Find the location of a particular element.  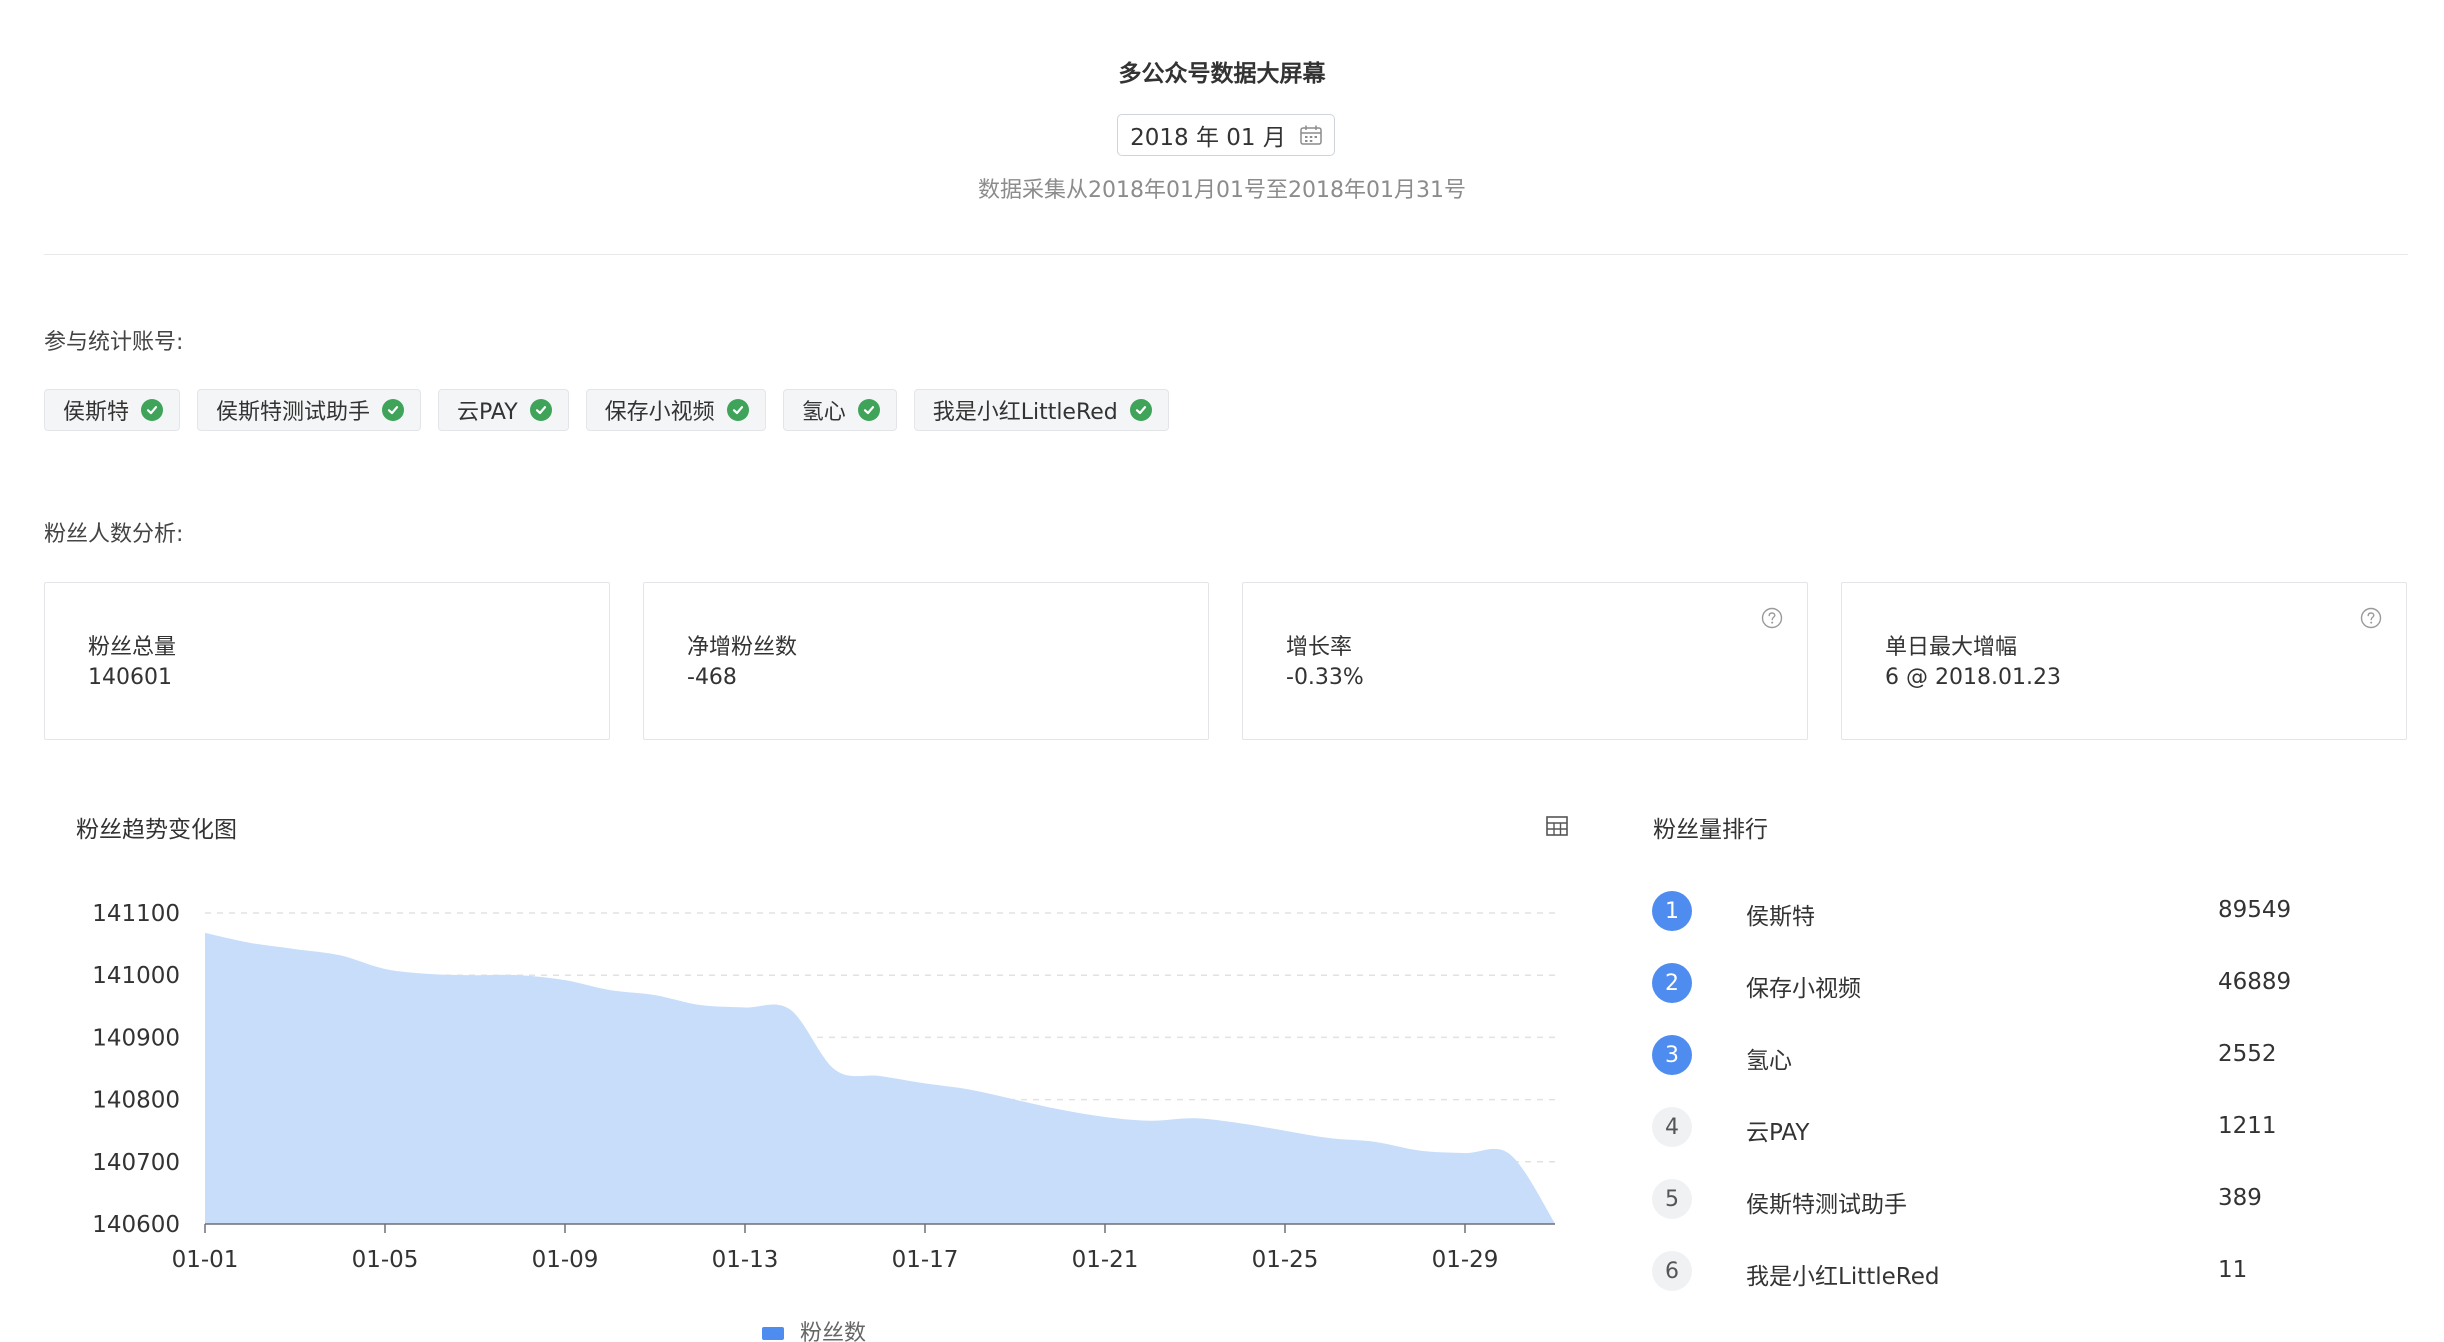

account-tags: 侯斯特 侯斯特测试助手 云PAY 保存小视频 氢心 我是小红LittleRed is located at coordinates (606, 410).